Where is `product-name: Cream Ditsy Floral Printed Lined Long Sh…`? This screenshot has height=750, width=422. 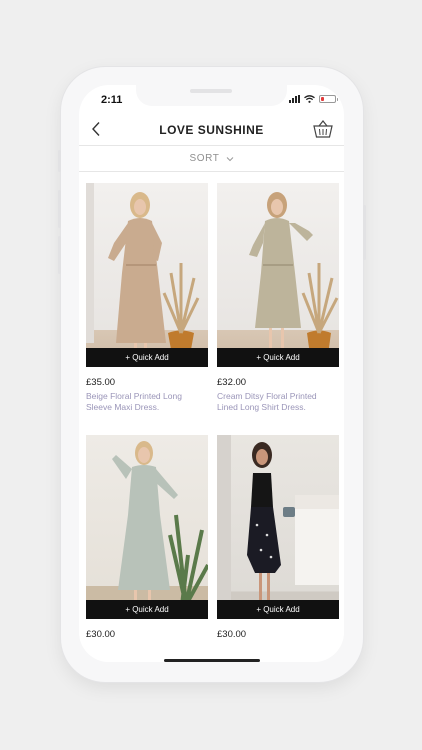
product-name: Cream Ditsy Floral Printed Lined Long Sh… is located at coordinates (278, 402).